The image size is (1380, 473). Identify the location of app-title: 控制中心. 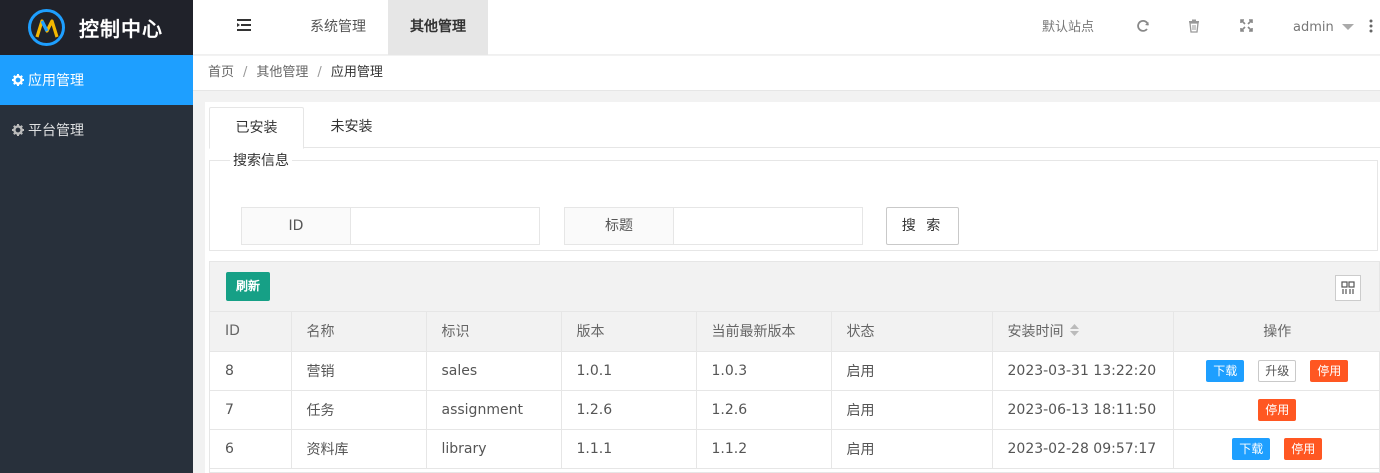
(121, 29).